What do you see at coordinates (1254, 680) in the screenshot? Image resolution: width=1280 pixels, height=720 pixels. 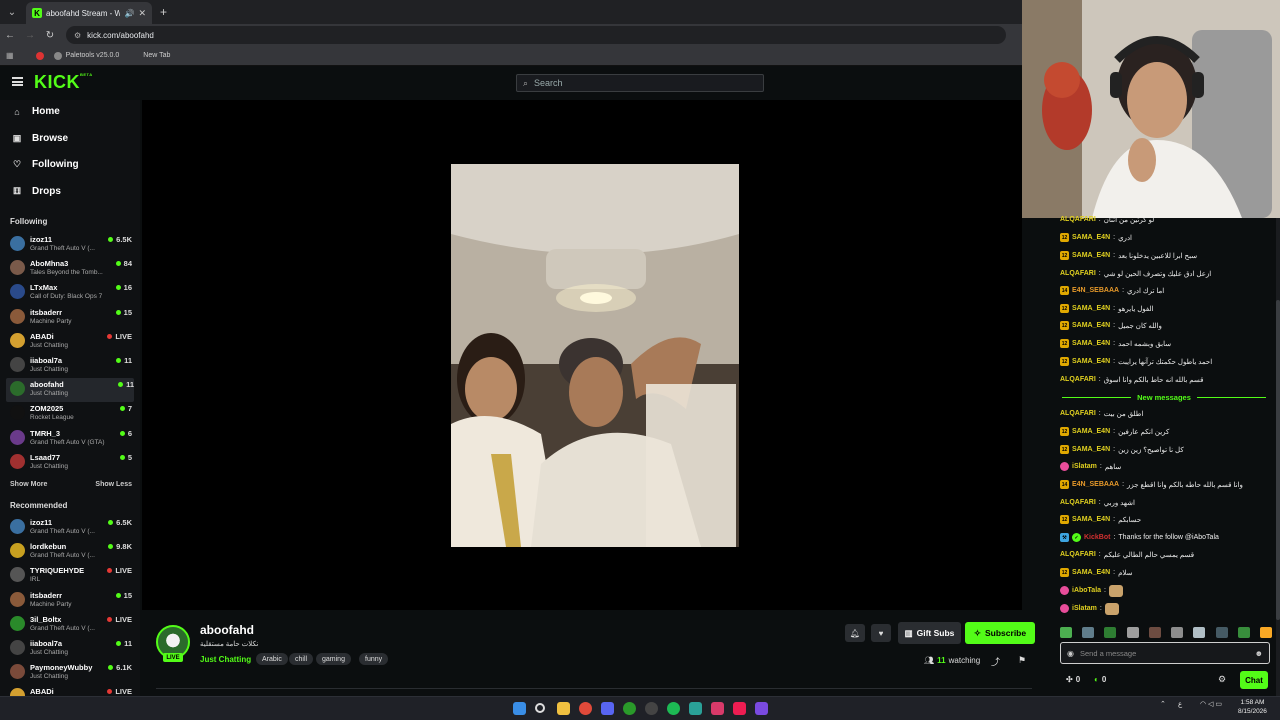 I see `chat-send-button: Chat` at bounding box center [1254, 680].